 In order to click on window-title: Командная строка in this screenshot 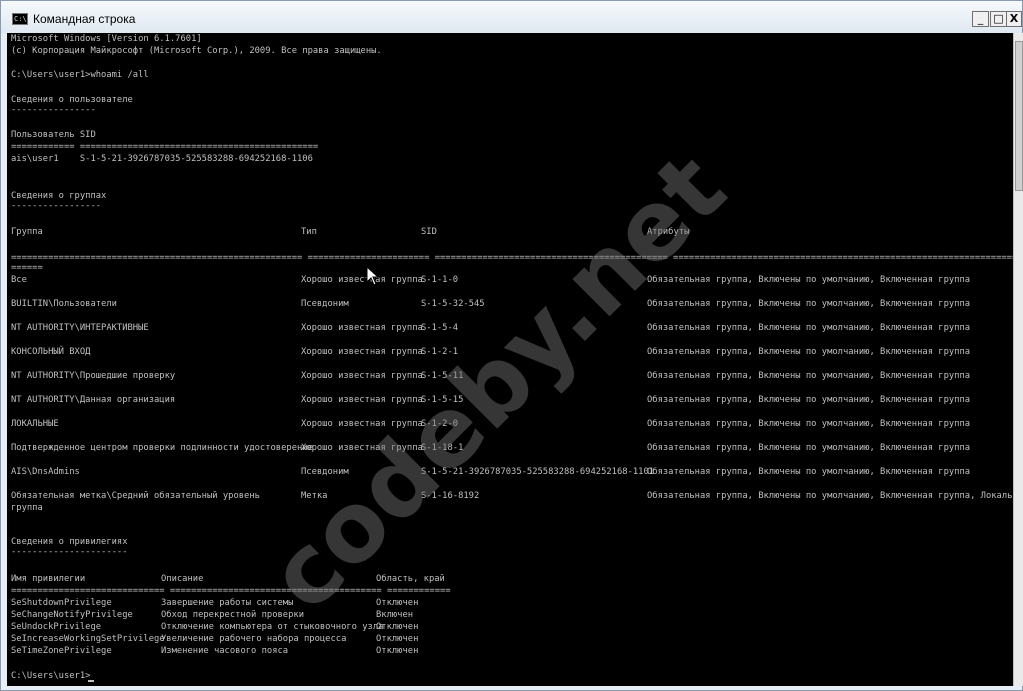, I will do `click(84, 19)`.